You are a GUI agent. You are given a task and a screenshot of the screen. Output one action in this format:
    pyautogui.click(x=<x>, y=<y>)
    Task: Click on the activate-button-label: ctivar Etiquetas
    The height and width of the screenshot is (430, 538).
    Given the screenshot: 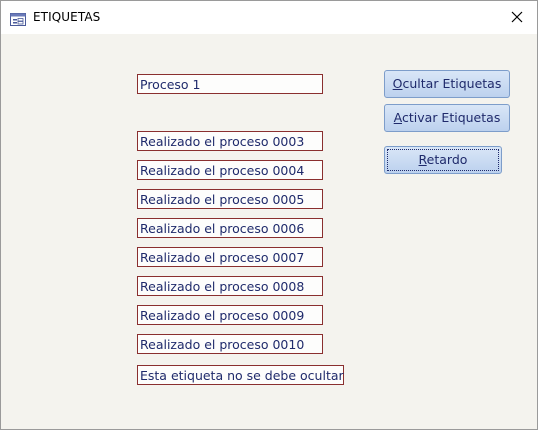 What is the action you would take?
    pyautogui.click(x=451, y=117)
    